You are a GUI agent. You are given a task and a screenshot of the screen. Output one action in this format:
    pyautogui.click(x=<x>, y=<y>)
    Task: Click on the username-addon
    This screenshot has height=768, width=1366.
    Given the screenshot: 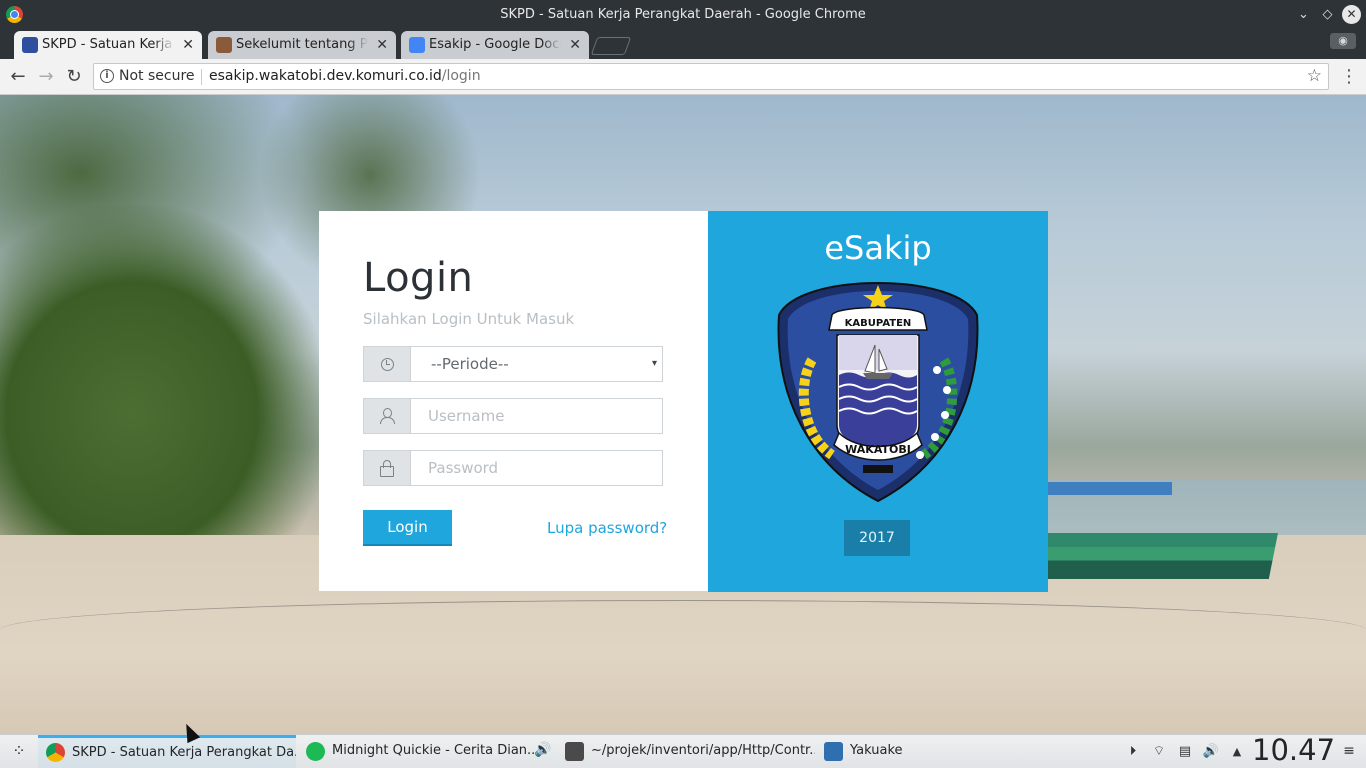 What is the action you would take?
    pyautogui.click(x=387, y=416)
    